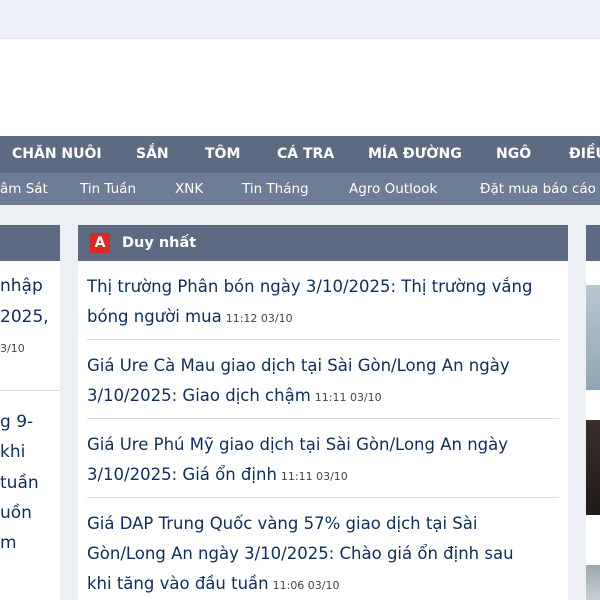 The image size is (600, 600). What do you see at coordinates (154, 316) in the screenshot?
I see `news-title-line: bóng người mua` at bounding box center [154, 316].